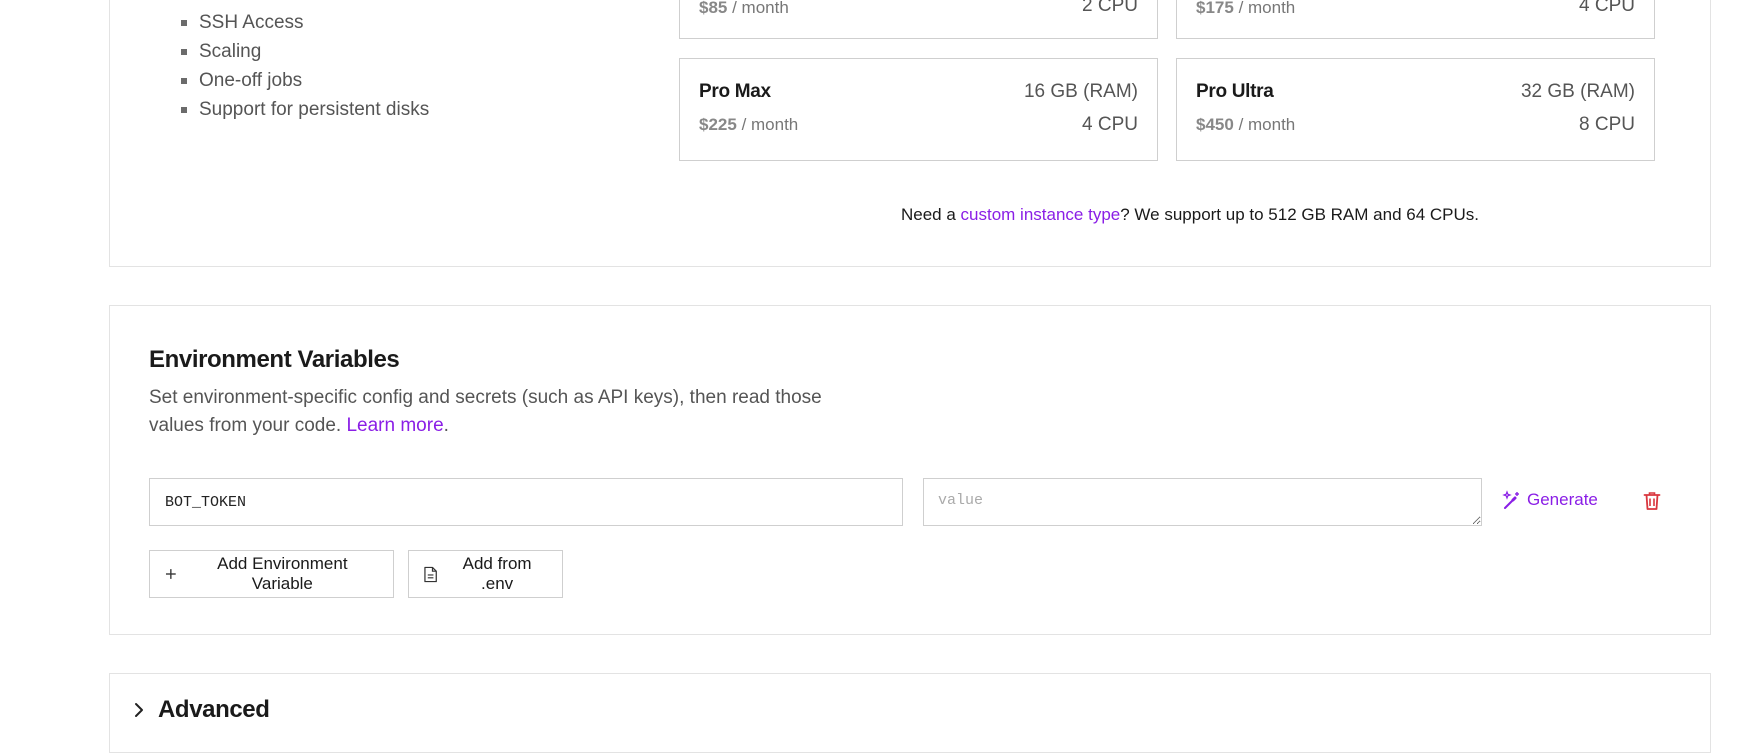  Describe the element at coordinates (1080, 91) in the screenshot. I see `instance-ram: 16 GB (RAM)` at that location.